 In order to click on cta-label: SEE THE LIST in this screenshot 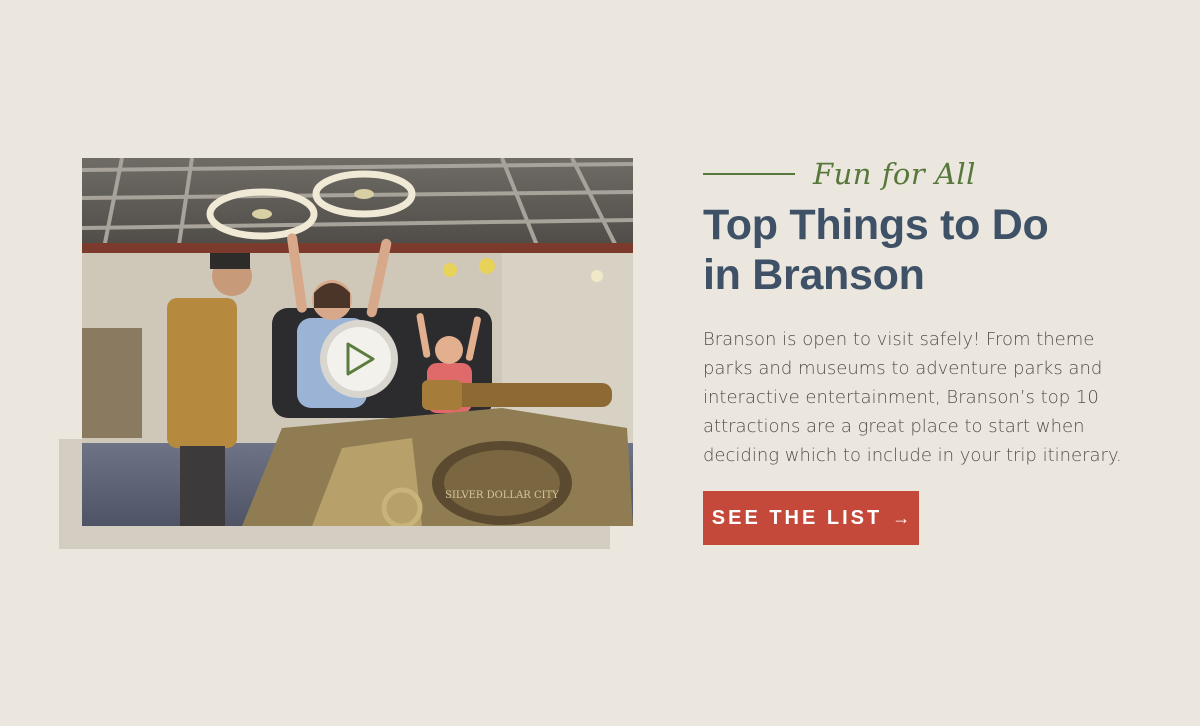, I will do `click(797, 517)`.